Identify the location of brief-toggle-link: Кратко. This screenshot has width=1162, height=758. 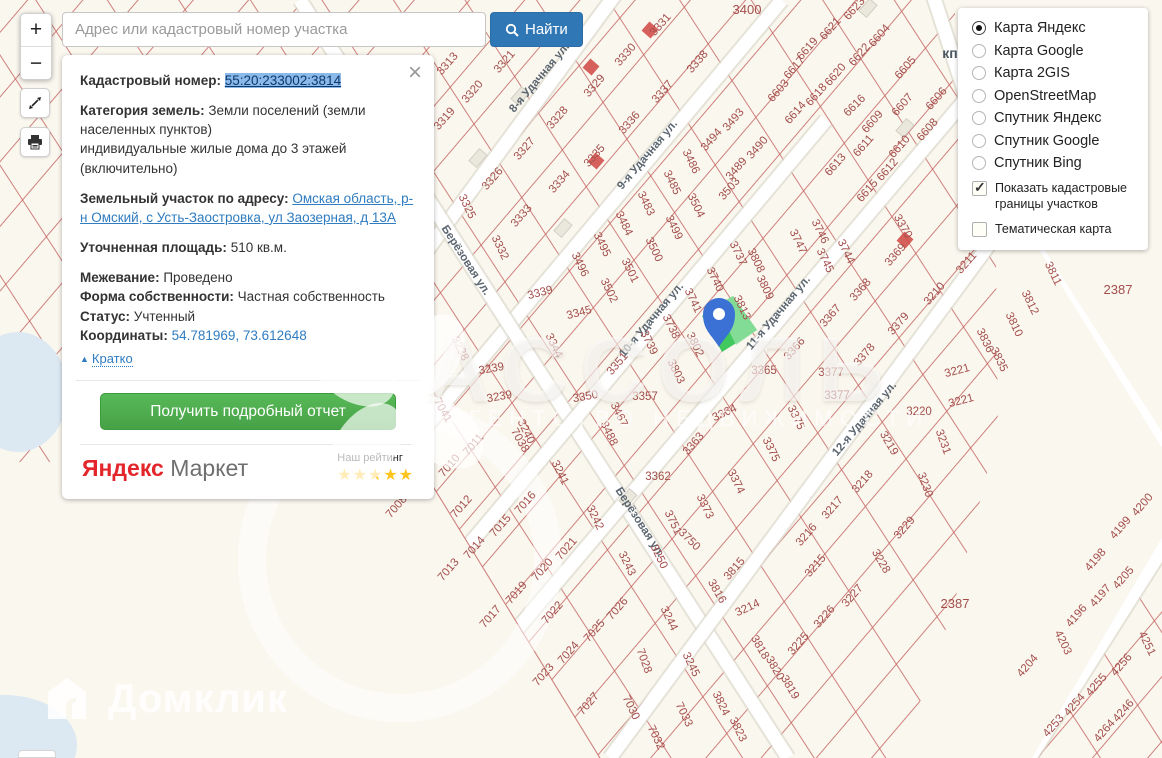
(112, 358).